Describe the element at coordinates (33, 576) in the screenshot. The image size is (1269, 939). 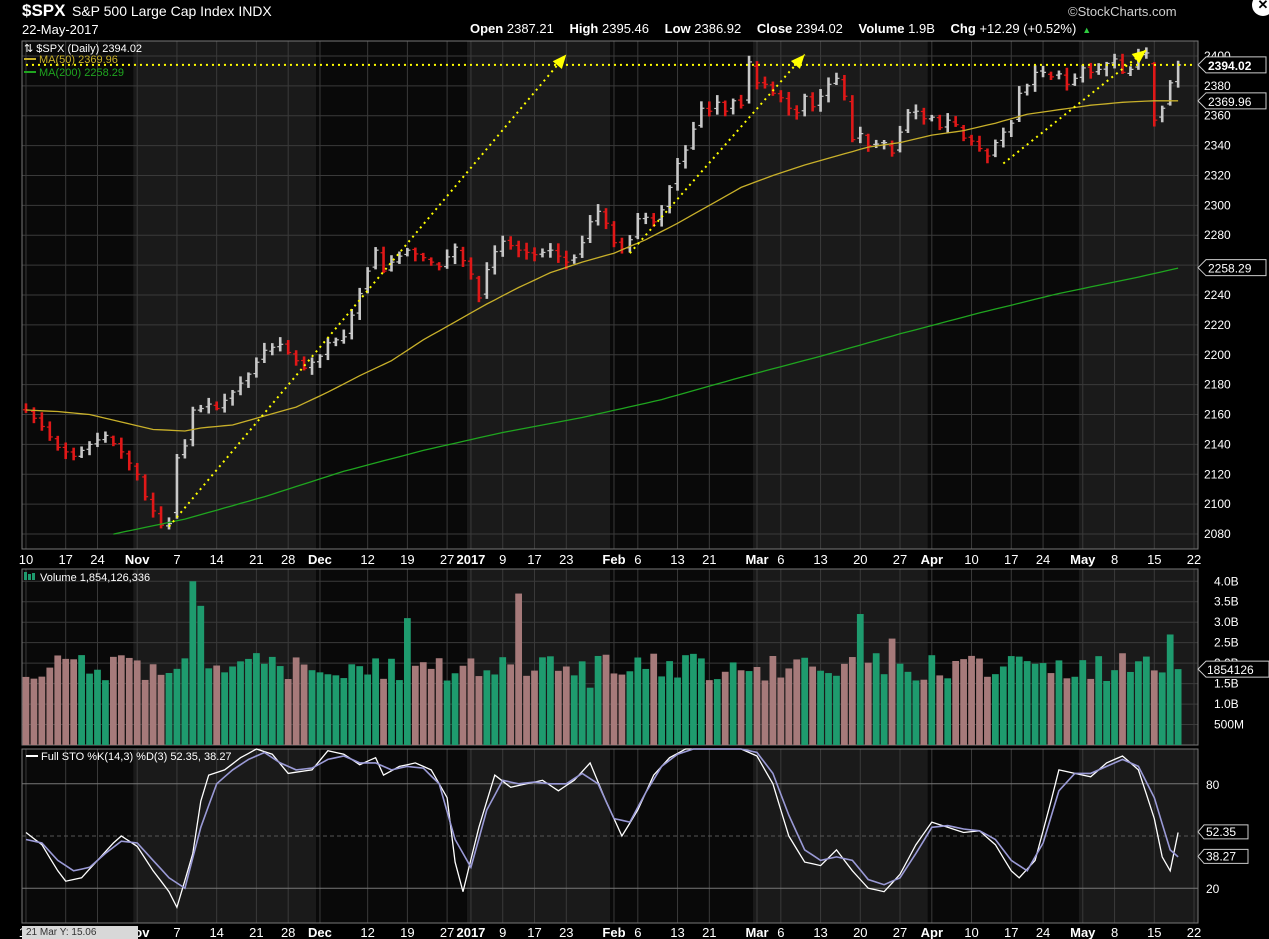
I see `volume-legend-icon` at that location.